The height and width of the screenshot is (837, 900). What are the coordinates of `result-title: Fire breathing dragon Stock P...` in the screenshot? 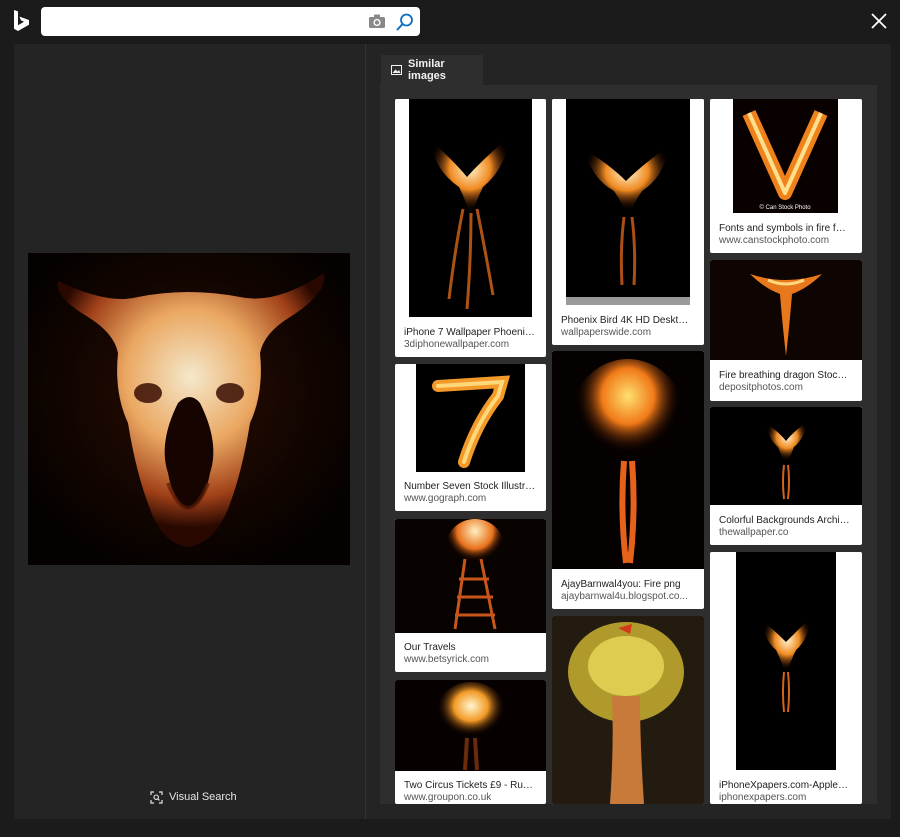 It's located at (785, 375).